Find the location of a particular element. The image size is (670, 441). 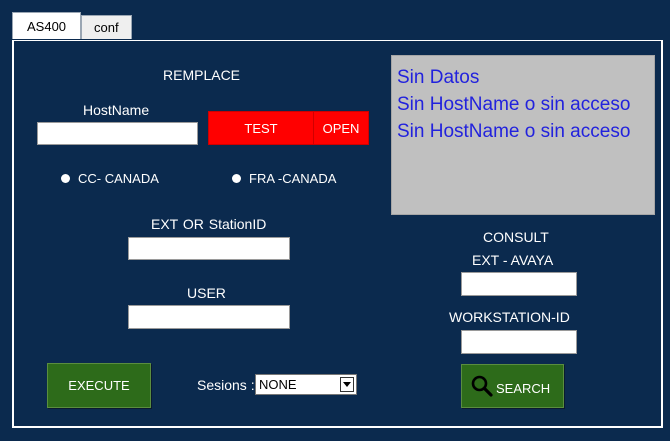

workstation-id-label: WORKSTATION-ID is located at coordinates (509, 317).